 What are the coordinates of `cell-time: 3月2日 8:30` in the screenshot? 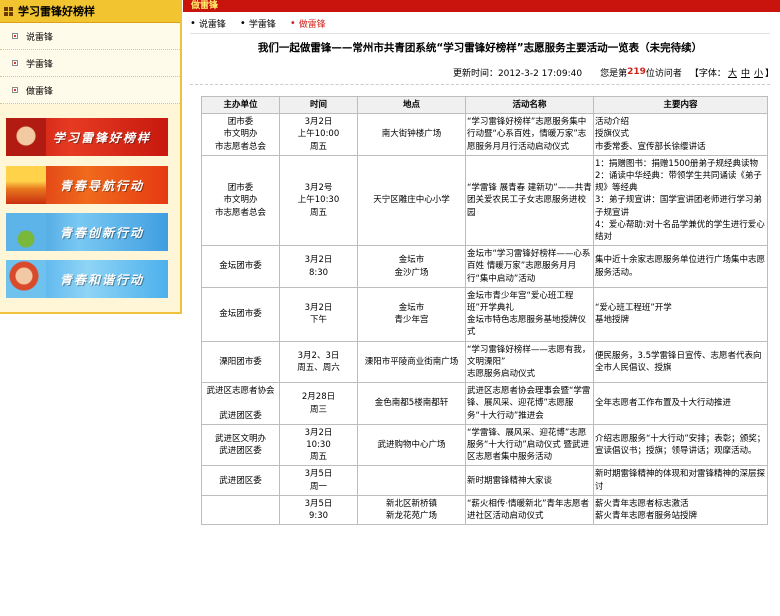 It's located at (318, 266).